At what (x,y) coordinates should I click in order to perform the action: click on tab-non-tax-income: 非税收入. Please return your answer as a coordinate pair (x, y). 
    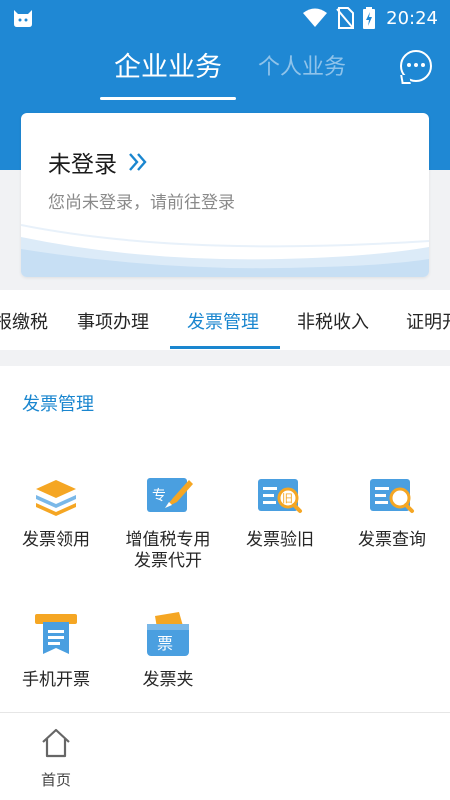
    Looking at the image, I should click on (333, 320).